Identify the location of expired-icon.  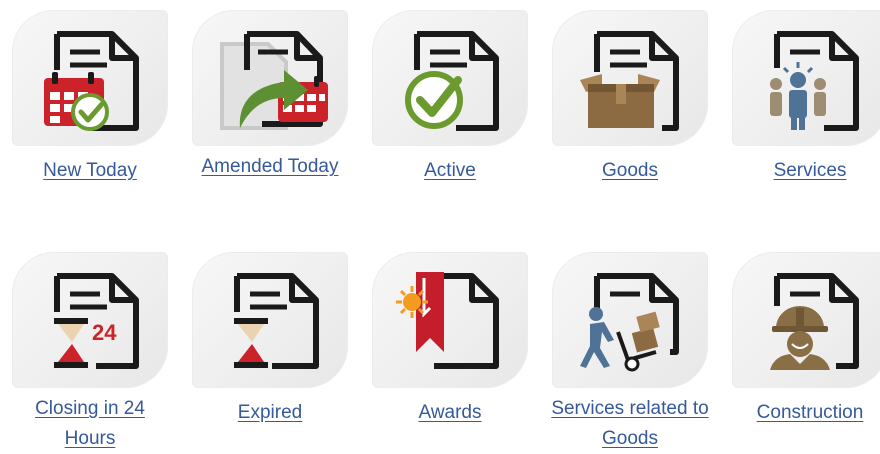
(270, 320).